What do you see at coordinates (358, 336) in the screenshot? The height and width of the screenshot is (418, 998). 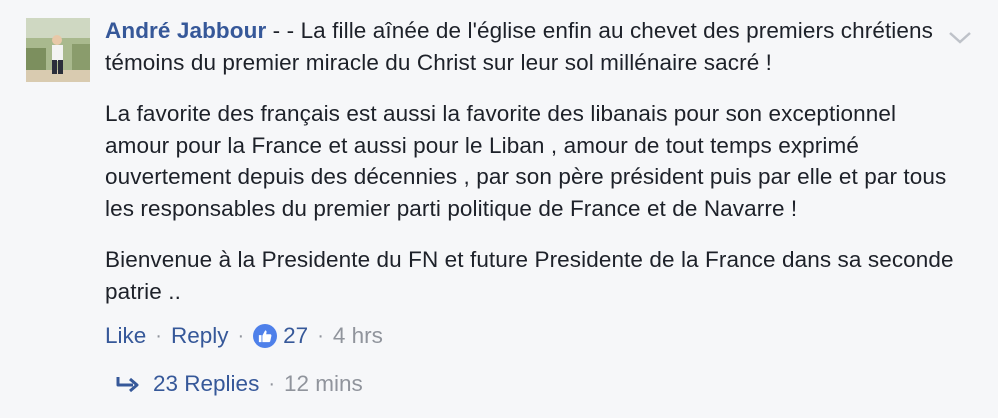 I see `comment-timestamp: 4 hrs` at bounding box center [358, 336].